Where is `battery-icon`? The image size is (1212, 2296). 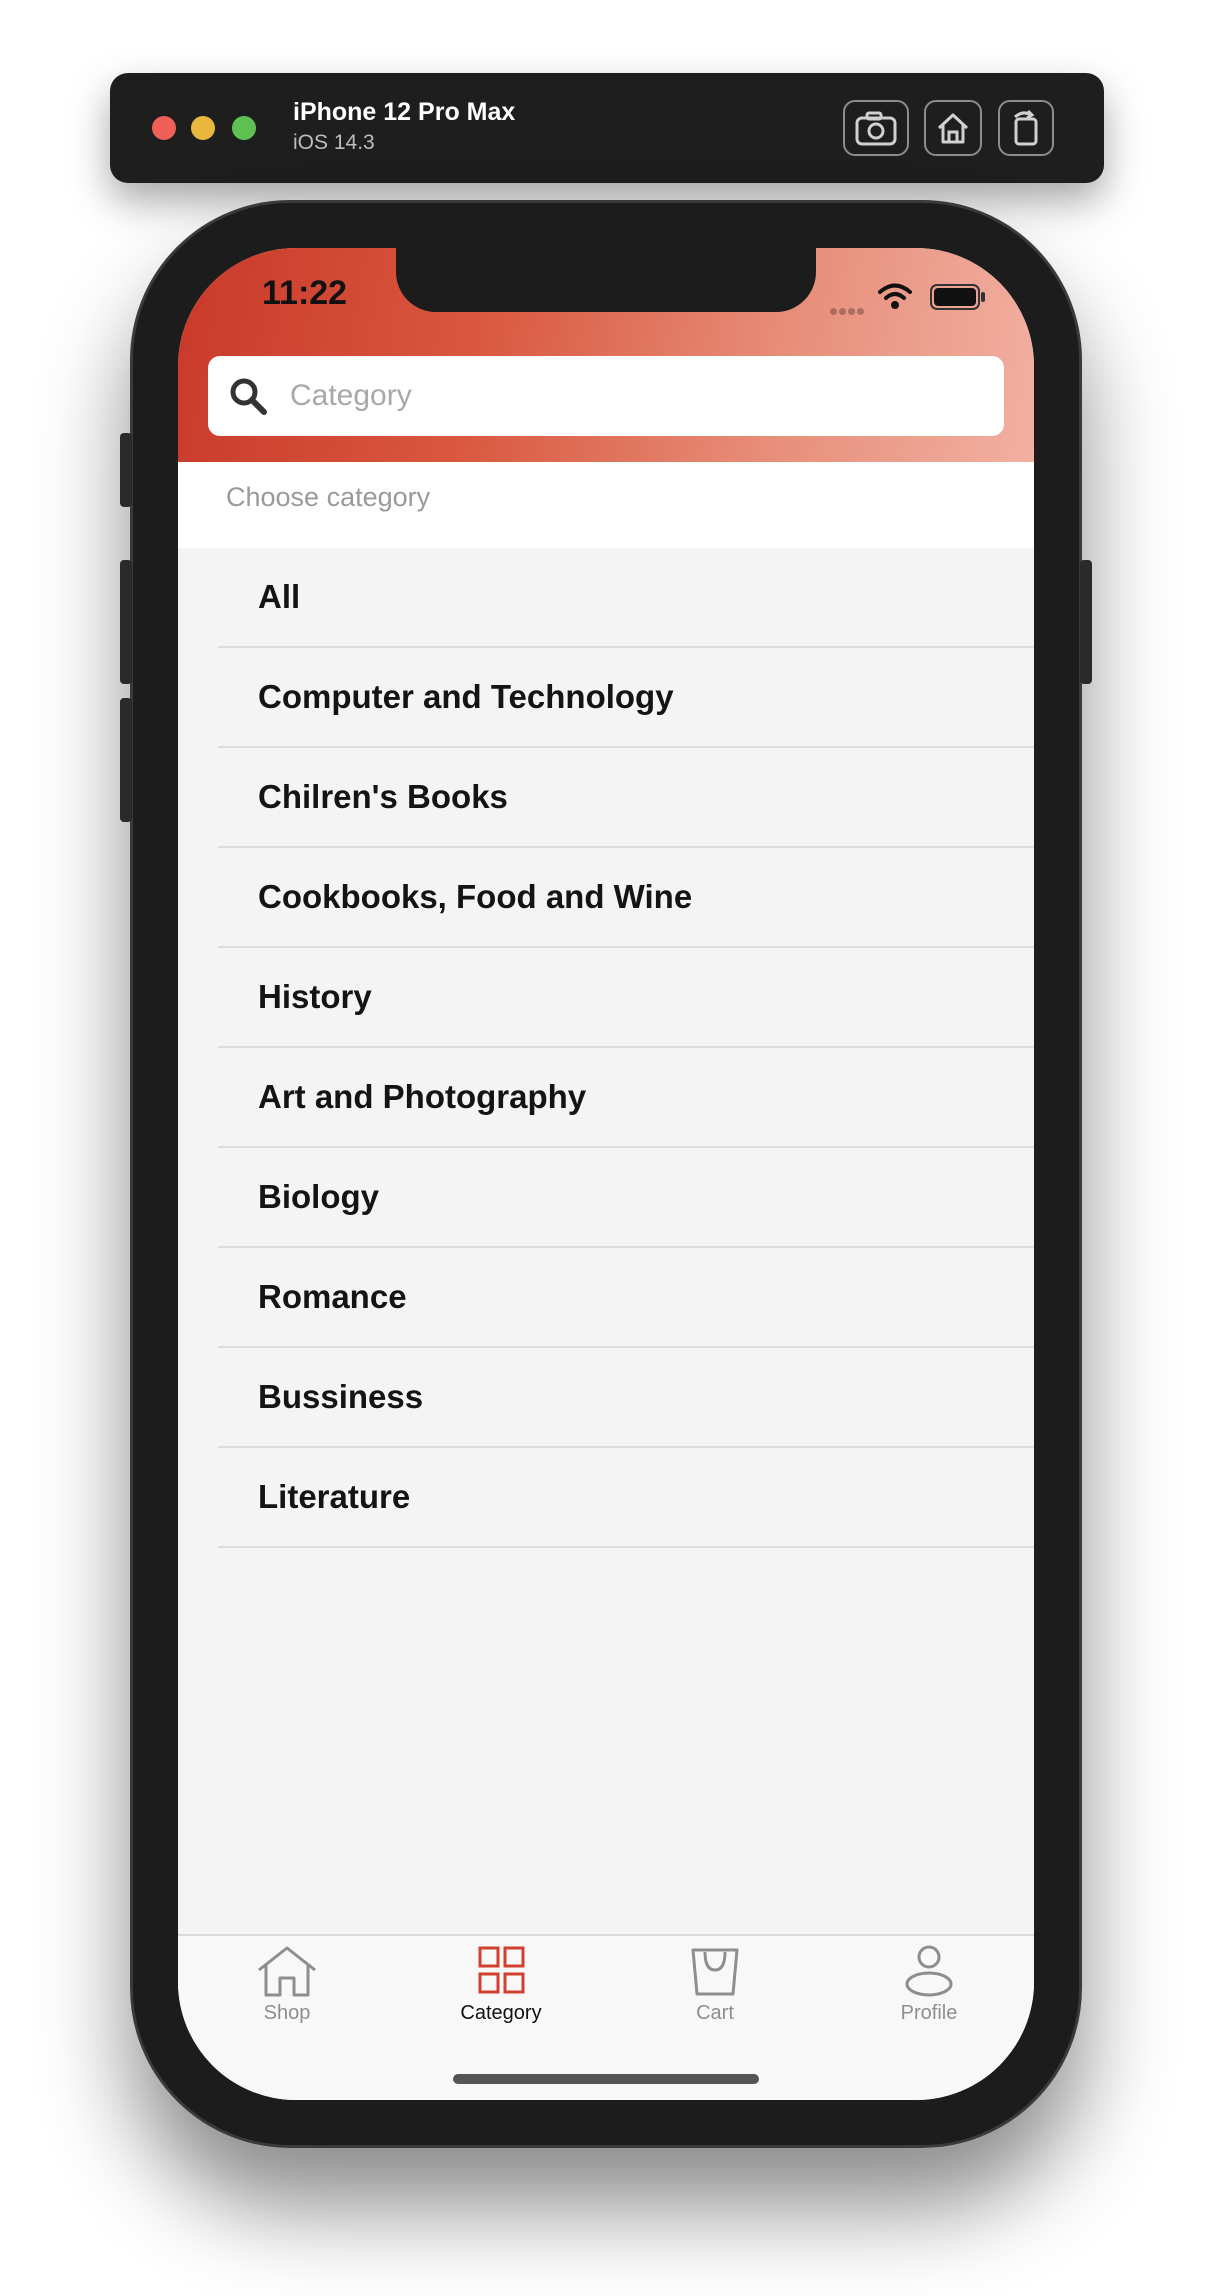 battery-icon is located at coordinates (957, 297).